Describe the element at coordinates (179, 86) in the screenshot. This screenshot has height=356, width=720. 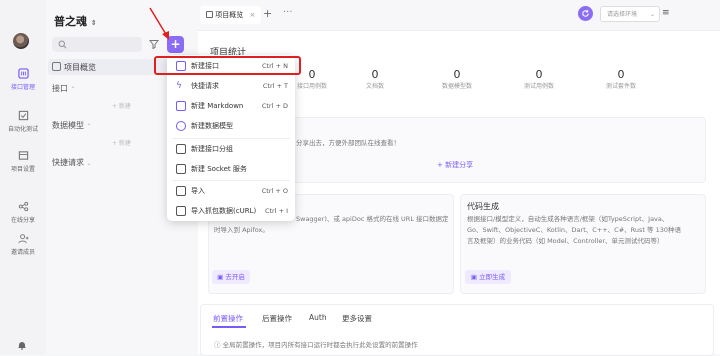
I see `lightning-icon: ϟ` at that location.